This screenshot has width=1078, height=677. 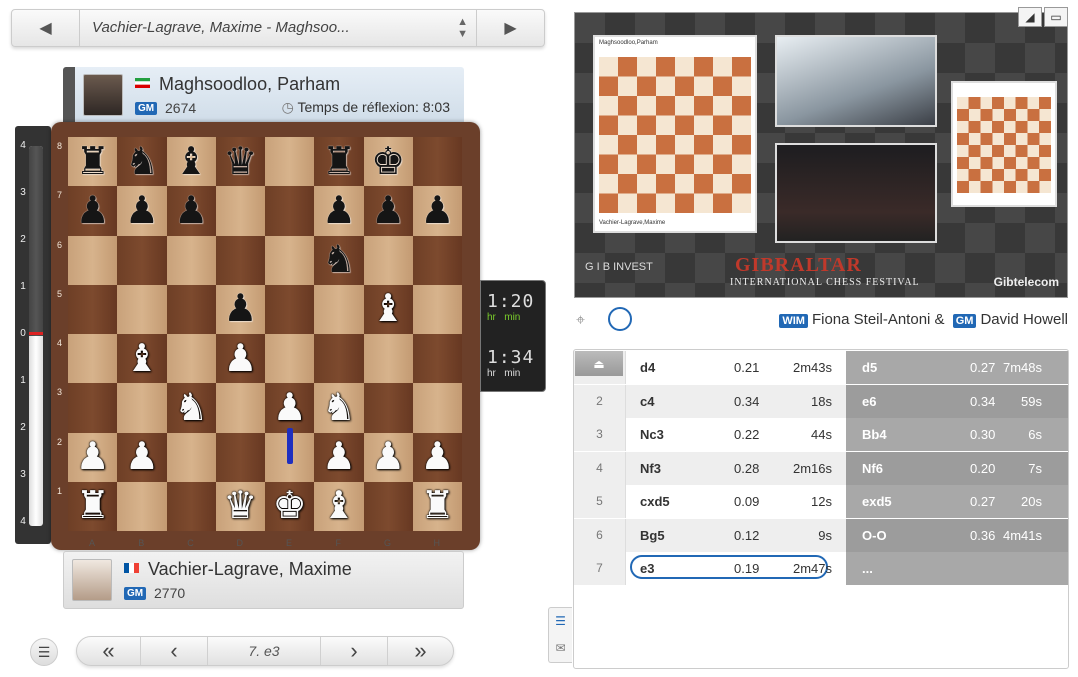 I want to click on square-f3: ♞, so click(x=339, y=408).